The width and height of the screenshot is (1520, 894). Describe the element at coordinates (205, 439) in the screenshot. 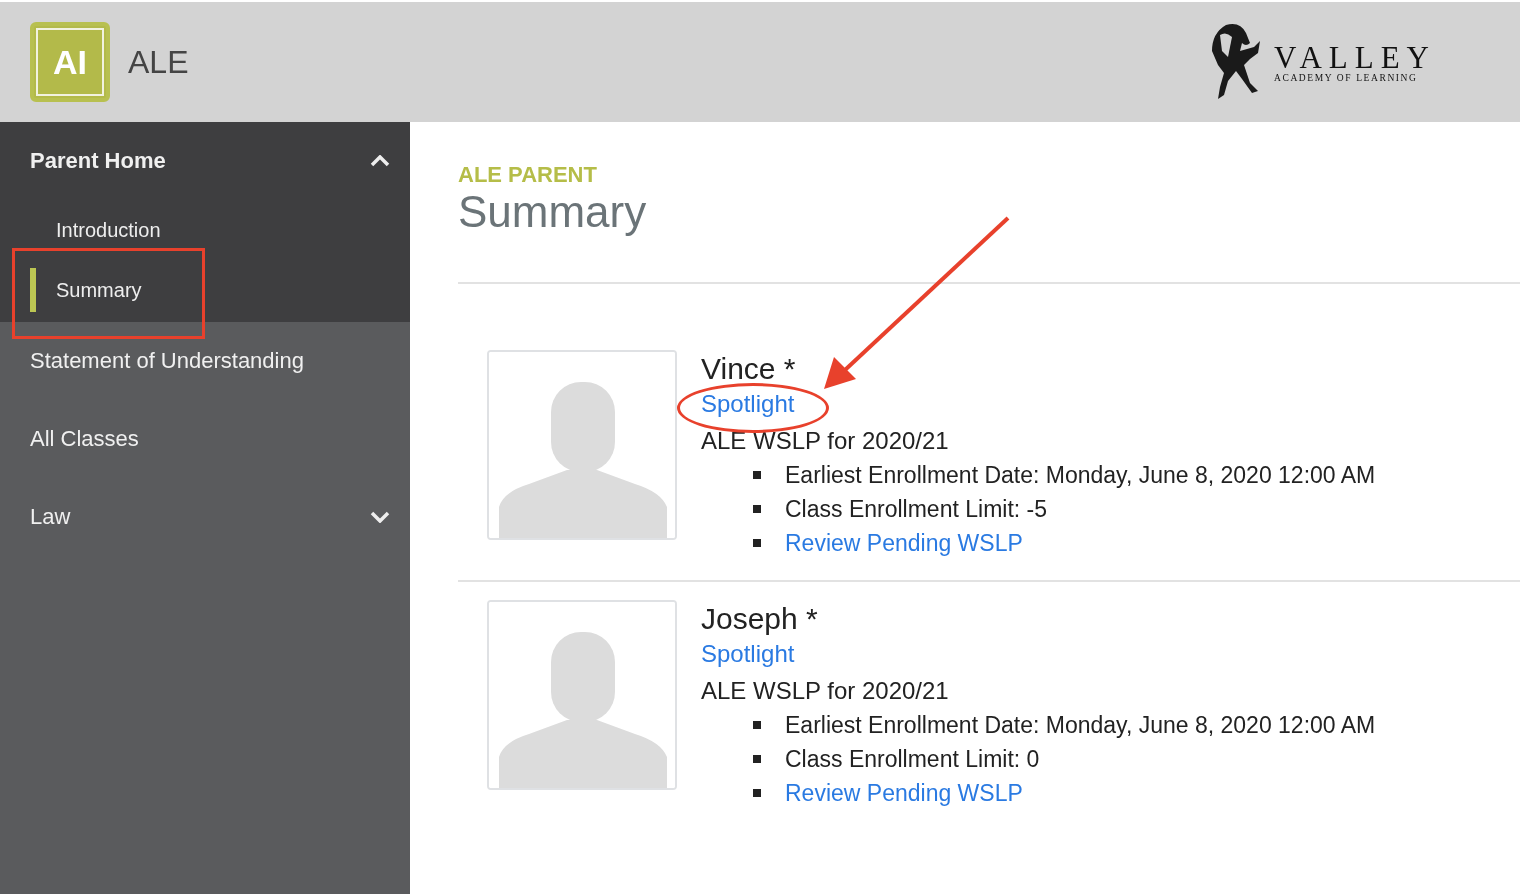

I see `nav-item: All Classes` at that location.